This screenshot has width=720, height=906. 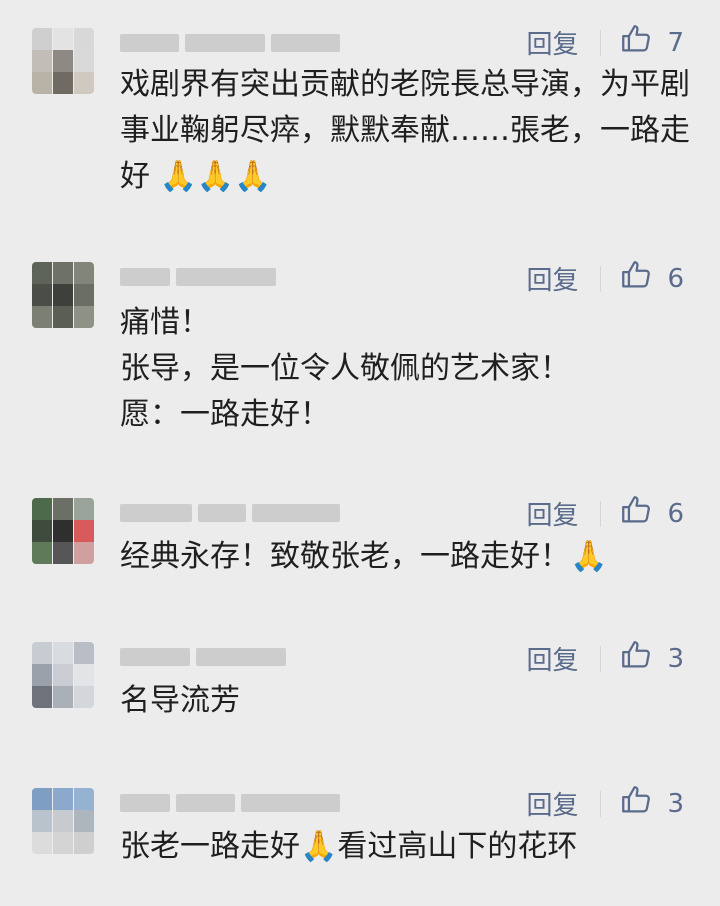 What do you see at coordinates (605, 42) in the screenshot?
I see `comment-actions: 回复 7` at bounding box center [605, 42].